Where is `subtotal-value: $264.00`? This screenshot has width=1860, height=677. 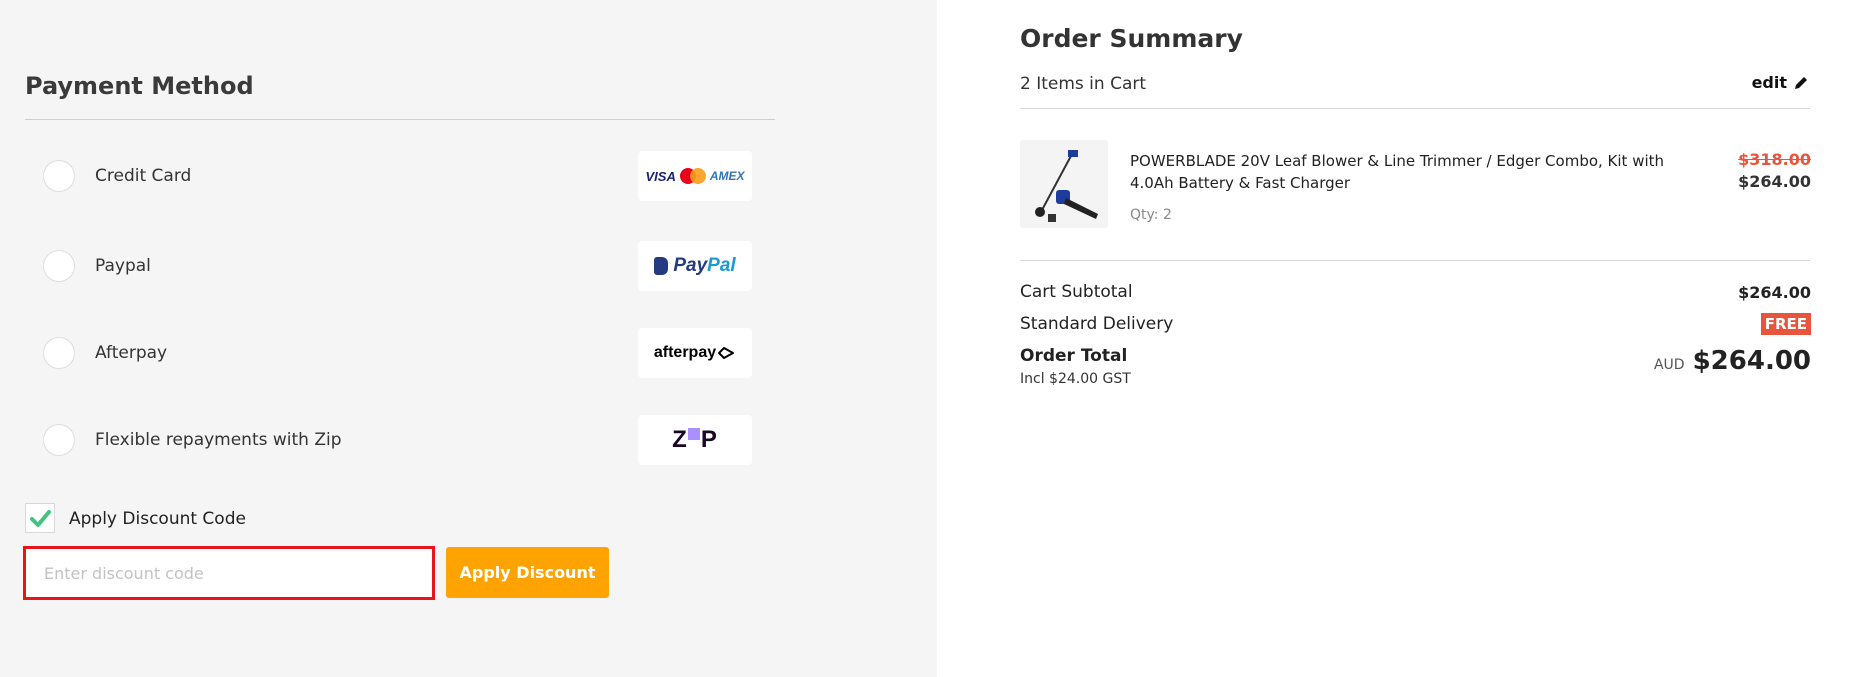 subtotal-value: $264.00 is located at coordinates (1774, 292).